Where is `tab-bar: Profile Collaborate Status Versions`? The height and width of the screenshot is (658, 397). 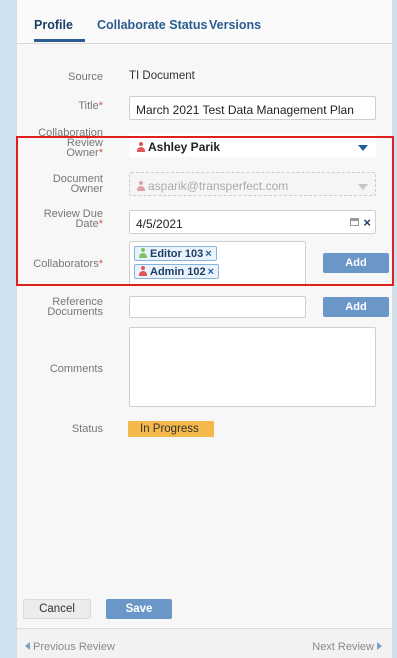
tab-bar: Profile Collaborate Status Versions is located at coordinates (204, 22).